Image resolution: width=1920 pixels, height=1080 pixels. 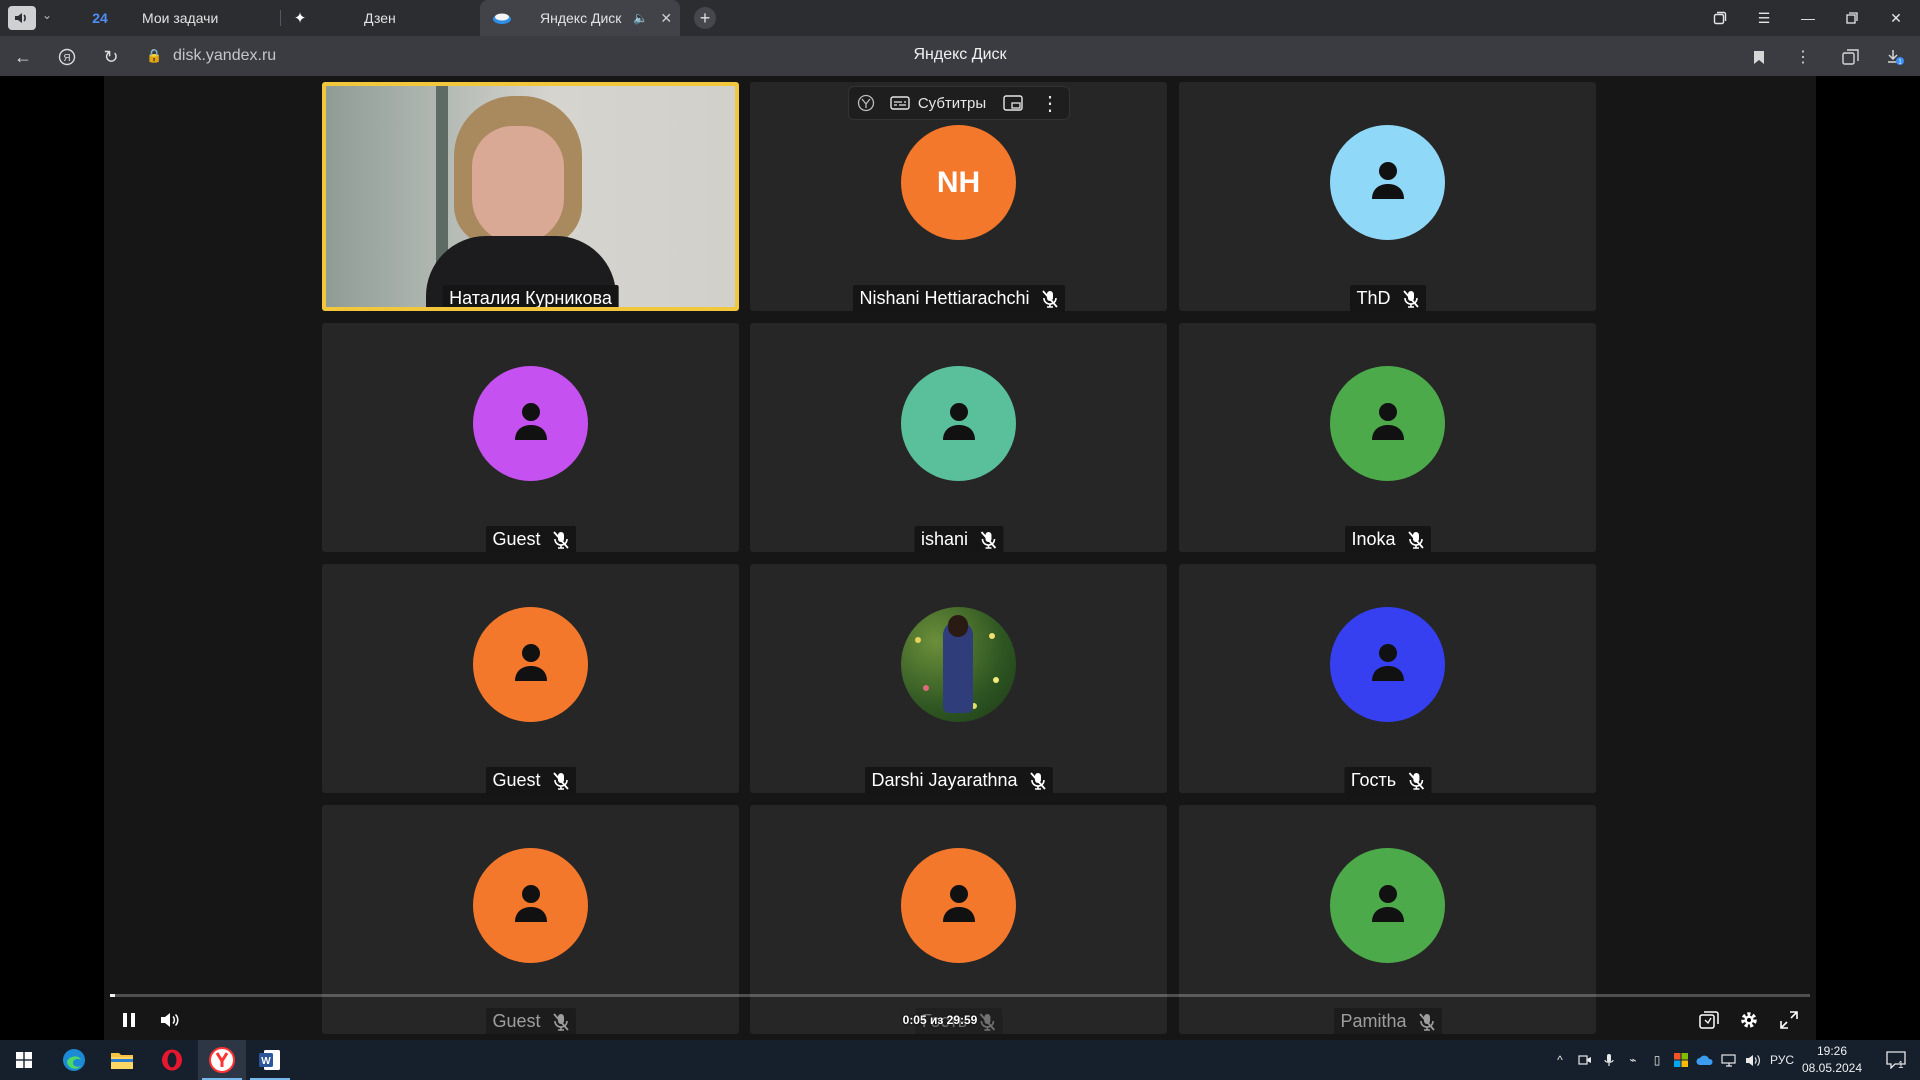 I want to click on clock-date: 08.05.2024, so click(x=1832, y=1068).